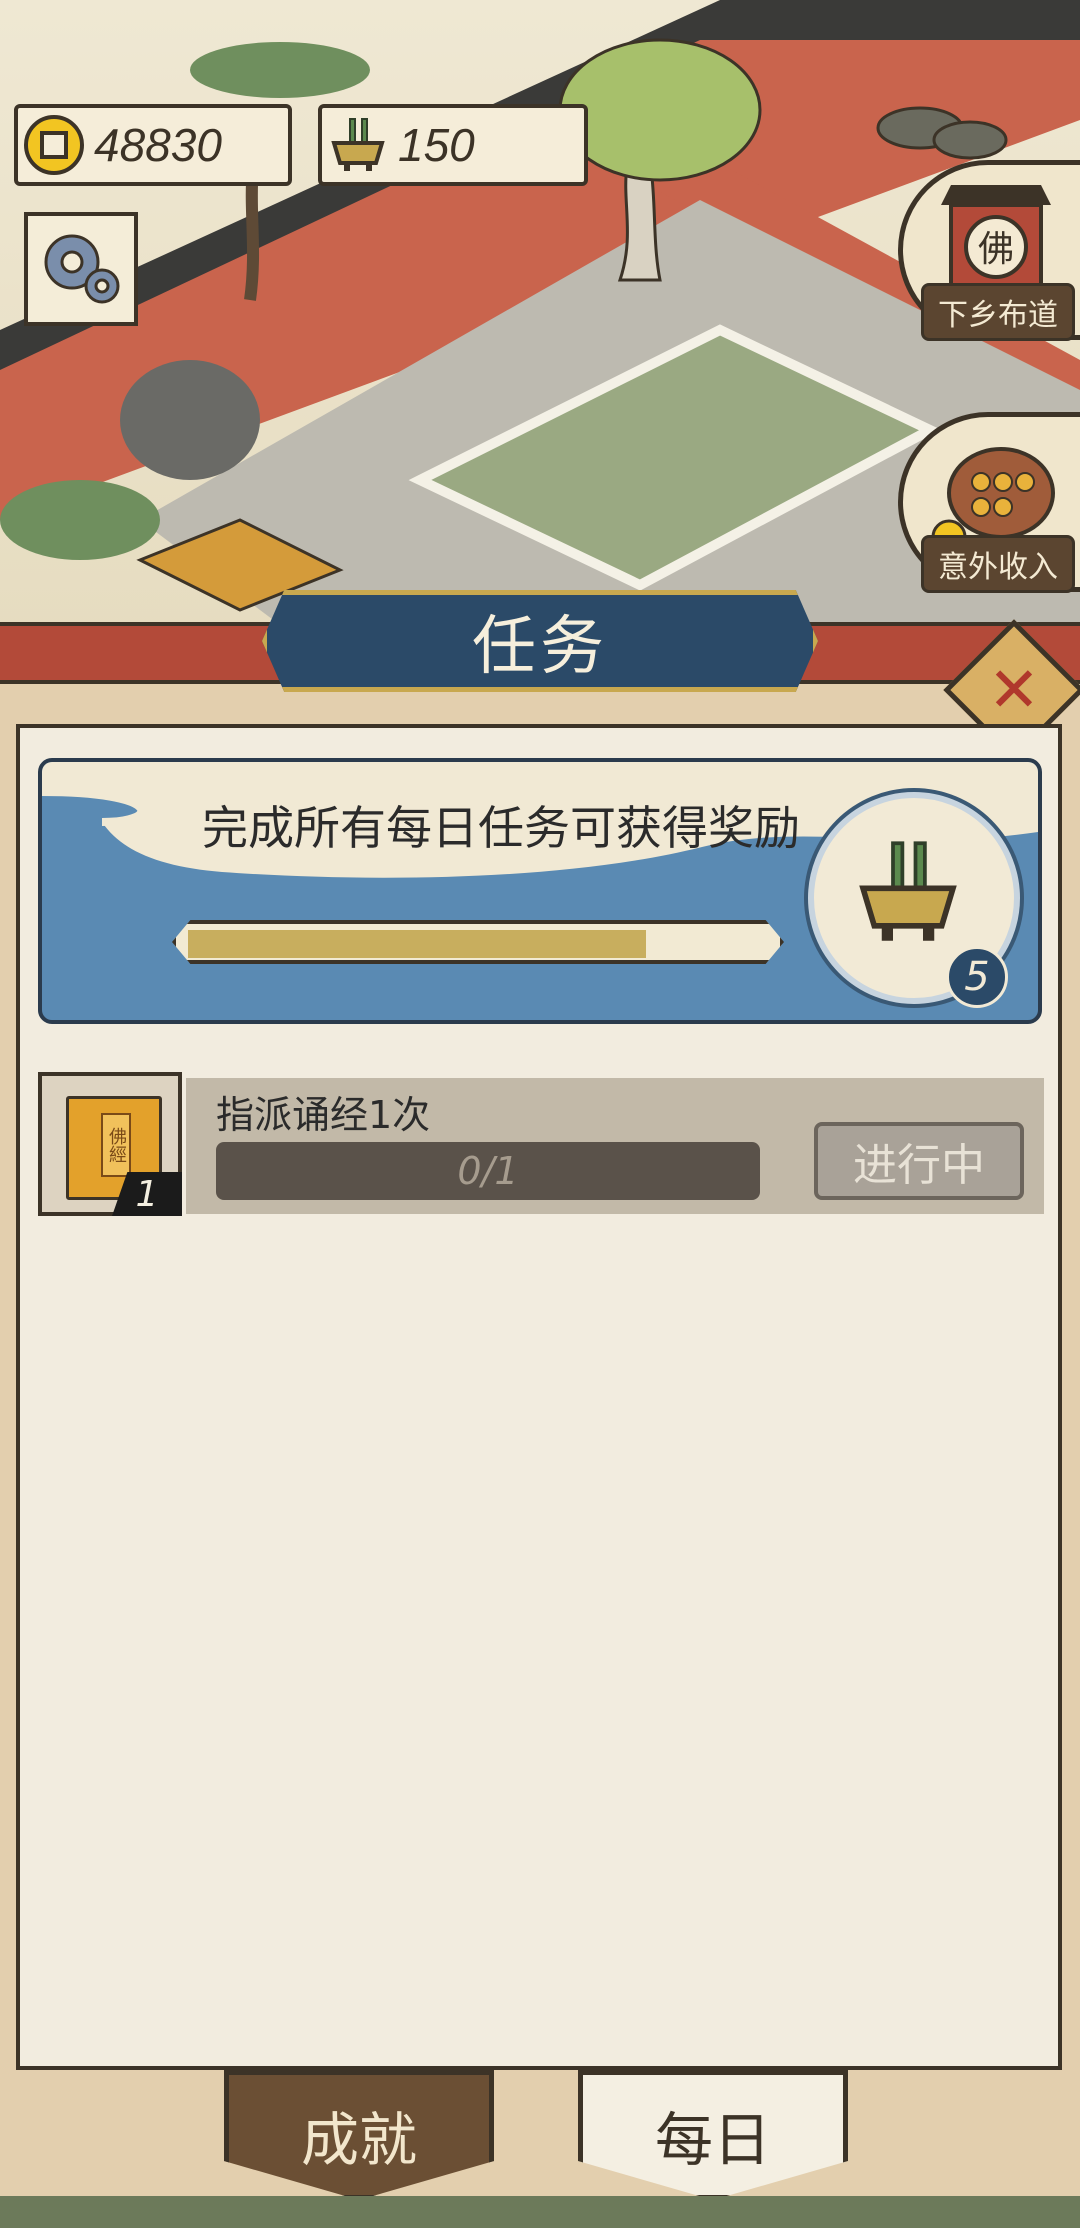  I want to click on book-label: 佛經, so click(116, 1145).